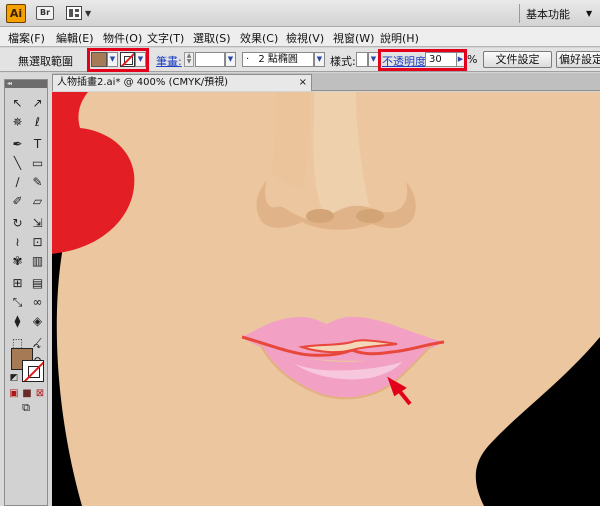 The image size is (600, 506). I want to click on stroke-box, so click(33, 371).